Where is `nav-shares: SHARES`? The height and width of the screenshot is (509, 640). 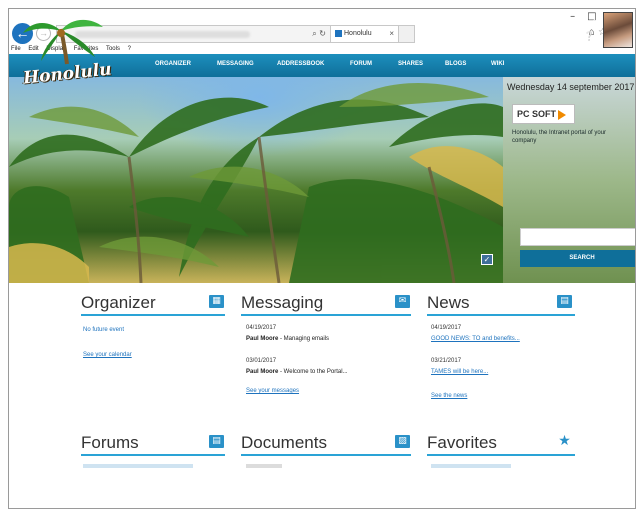 nav-shares: SHARES is located at coordinates (410, 64).